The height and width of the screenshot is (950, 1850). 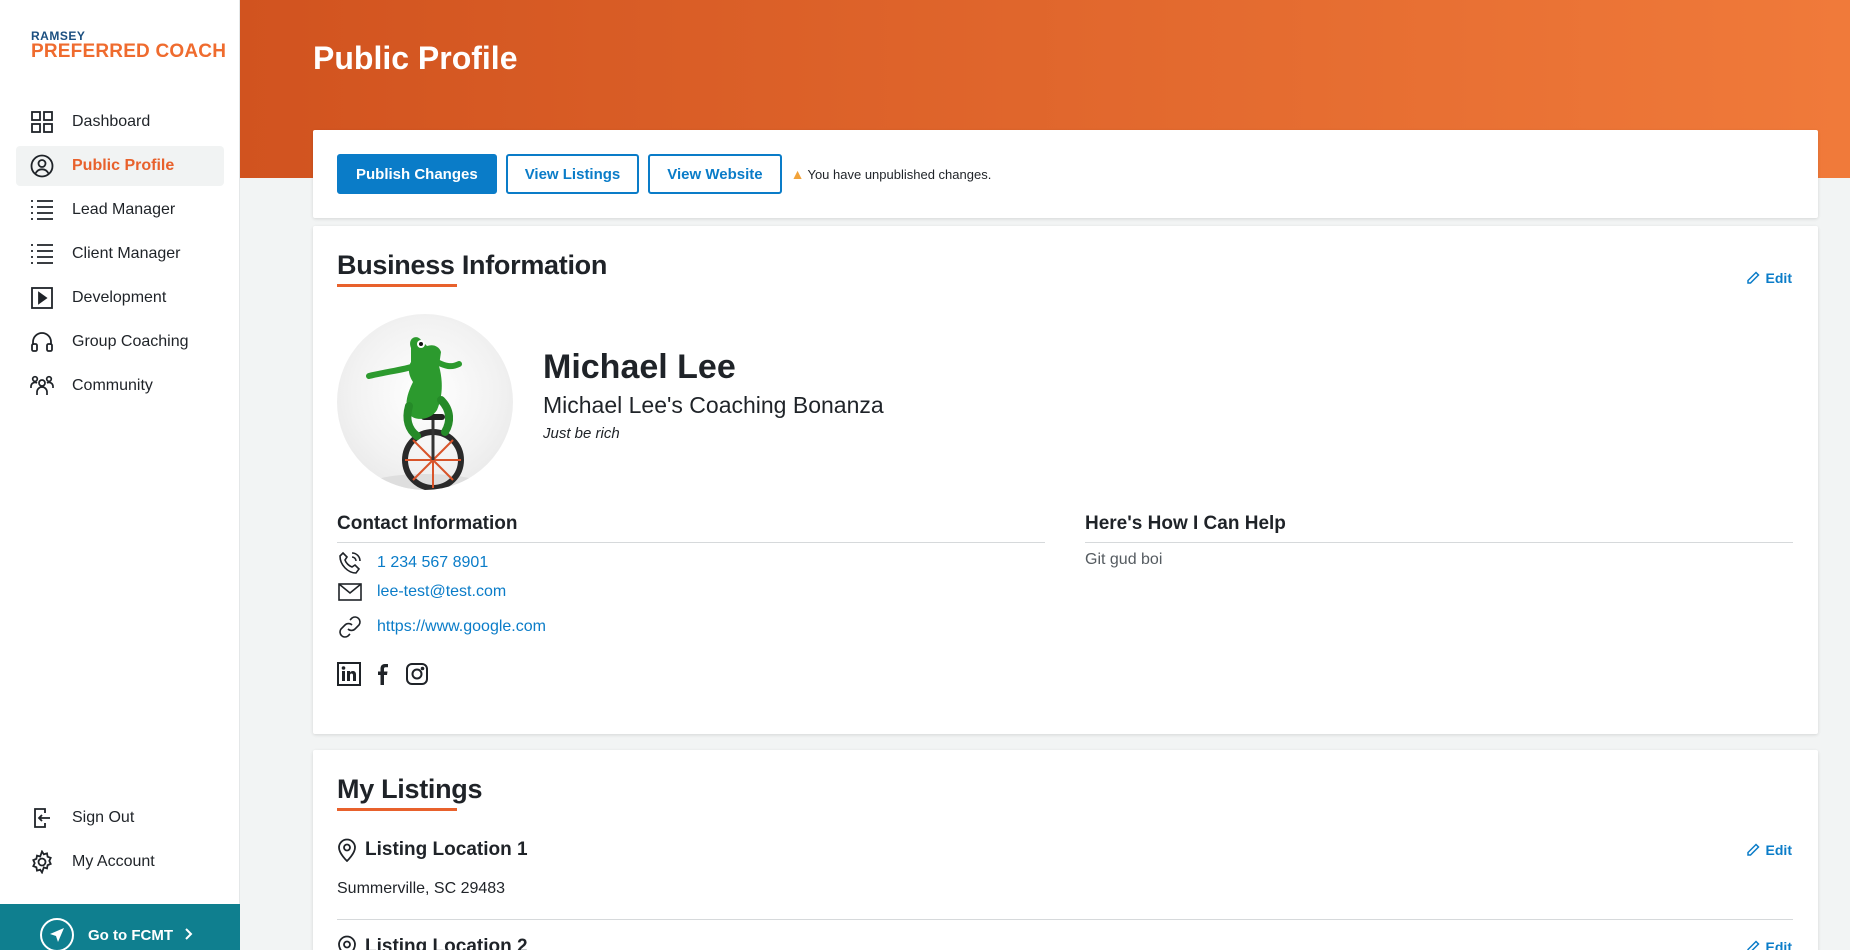 What do you see at coordinates (112, 385) in the screenshot?
I see `sidebar-item-label: Community` at bounding box center [112, 385].